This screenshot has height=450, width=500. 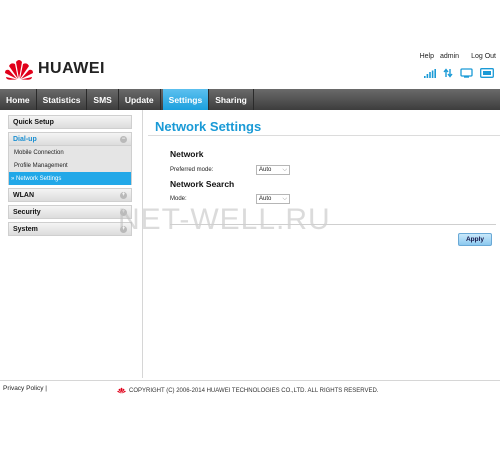 What do you see at coordinates (187, 154) in the screenshot?
I see `network-heading: Network` at bounding box center [187, 154].